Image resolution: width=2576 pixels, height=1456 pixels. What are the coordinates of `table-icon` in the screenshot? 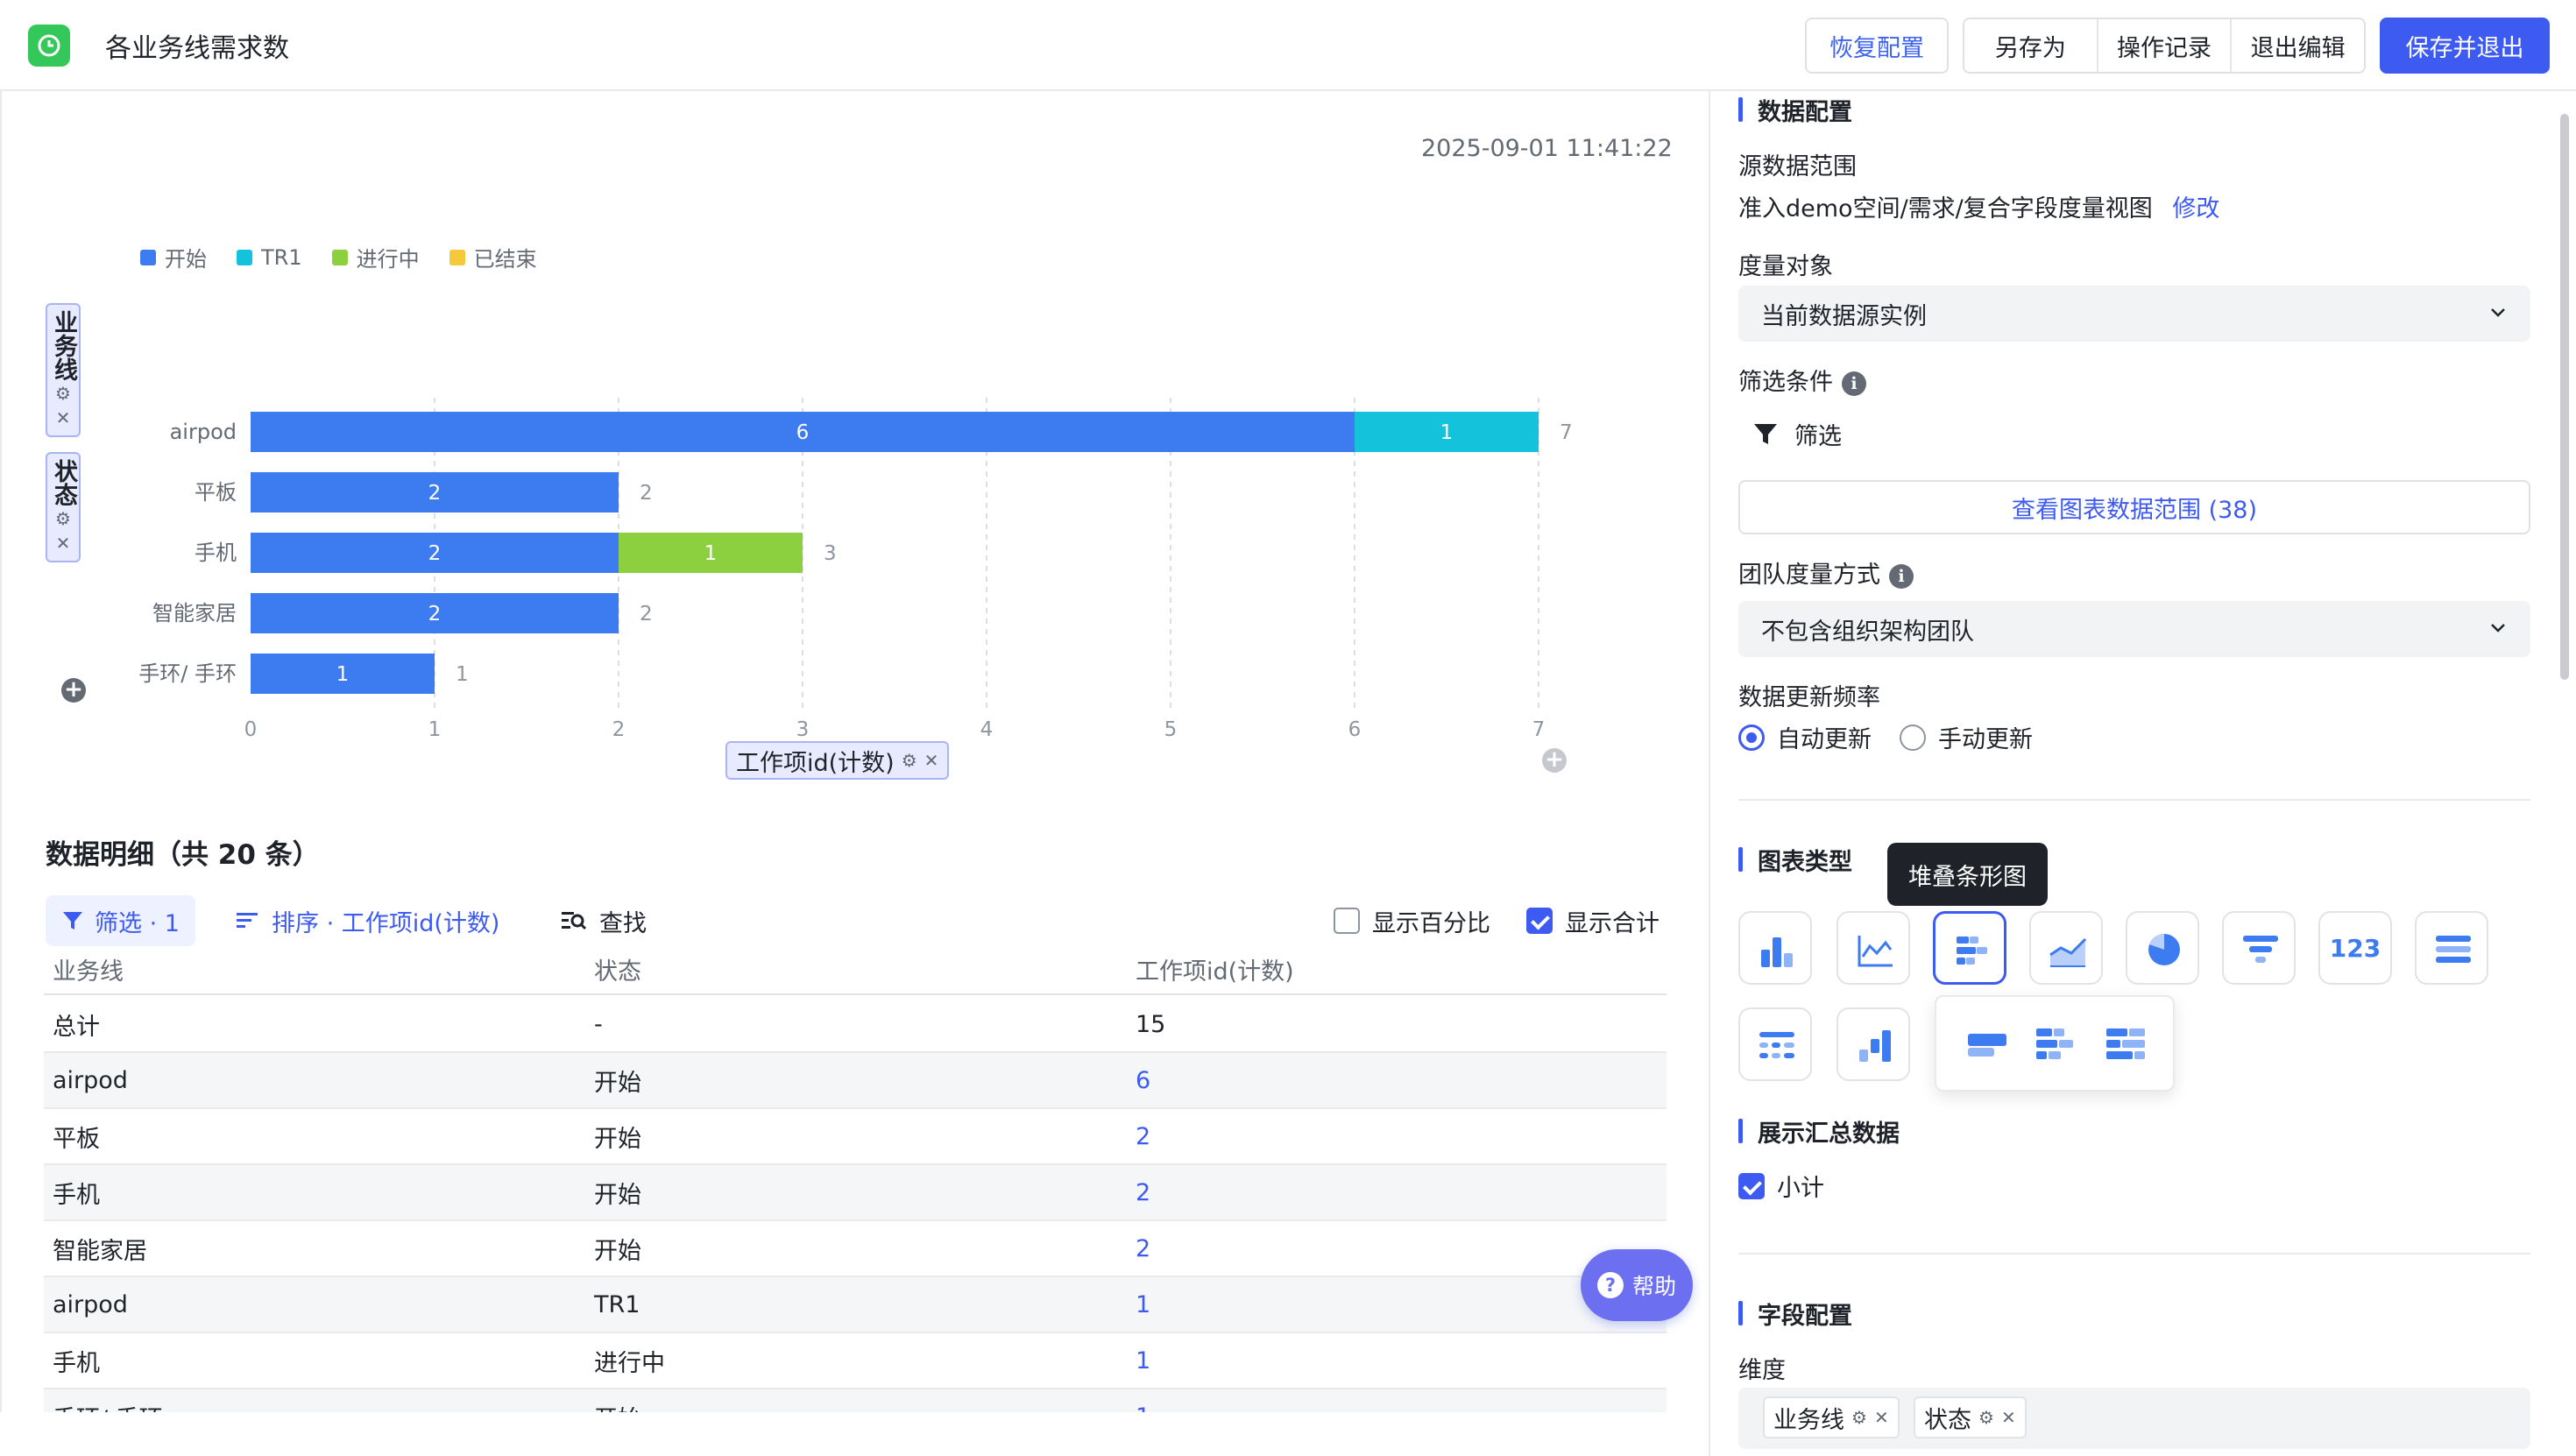 It's located at (2451, 948).